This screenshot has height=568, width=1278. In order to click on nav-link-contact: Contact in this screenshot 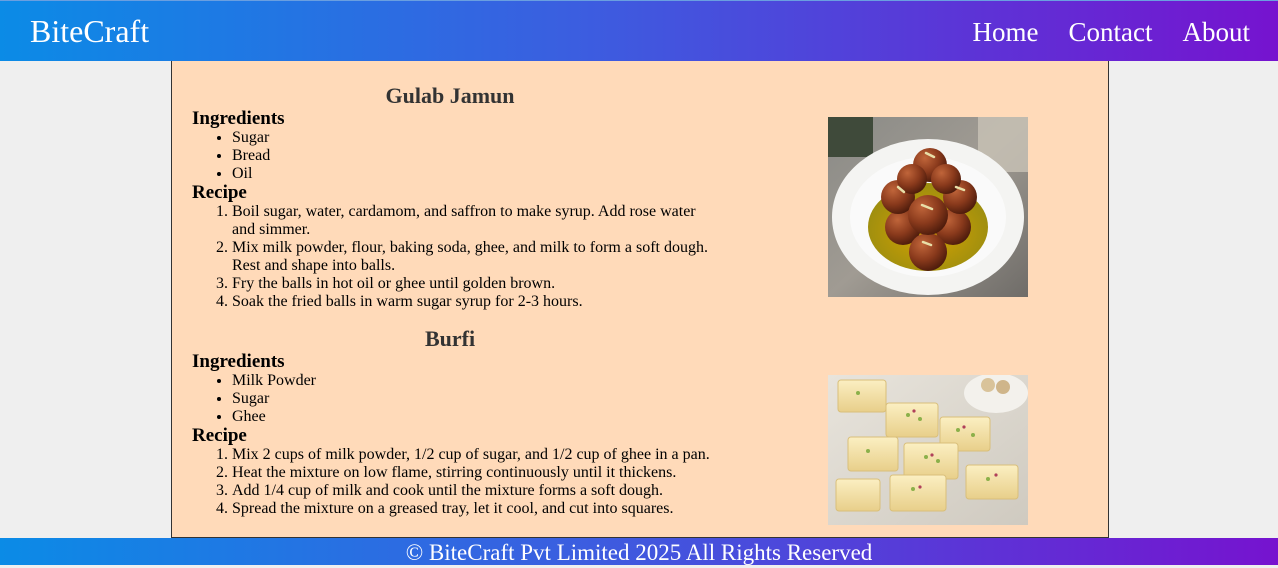, I will do `click(1111, 32)`.